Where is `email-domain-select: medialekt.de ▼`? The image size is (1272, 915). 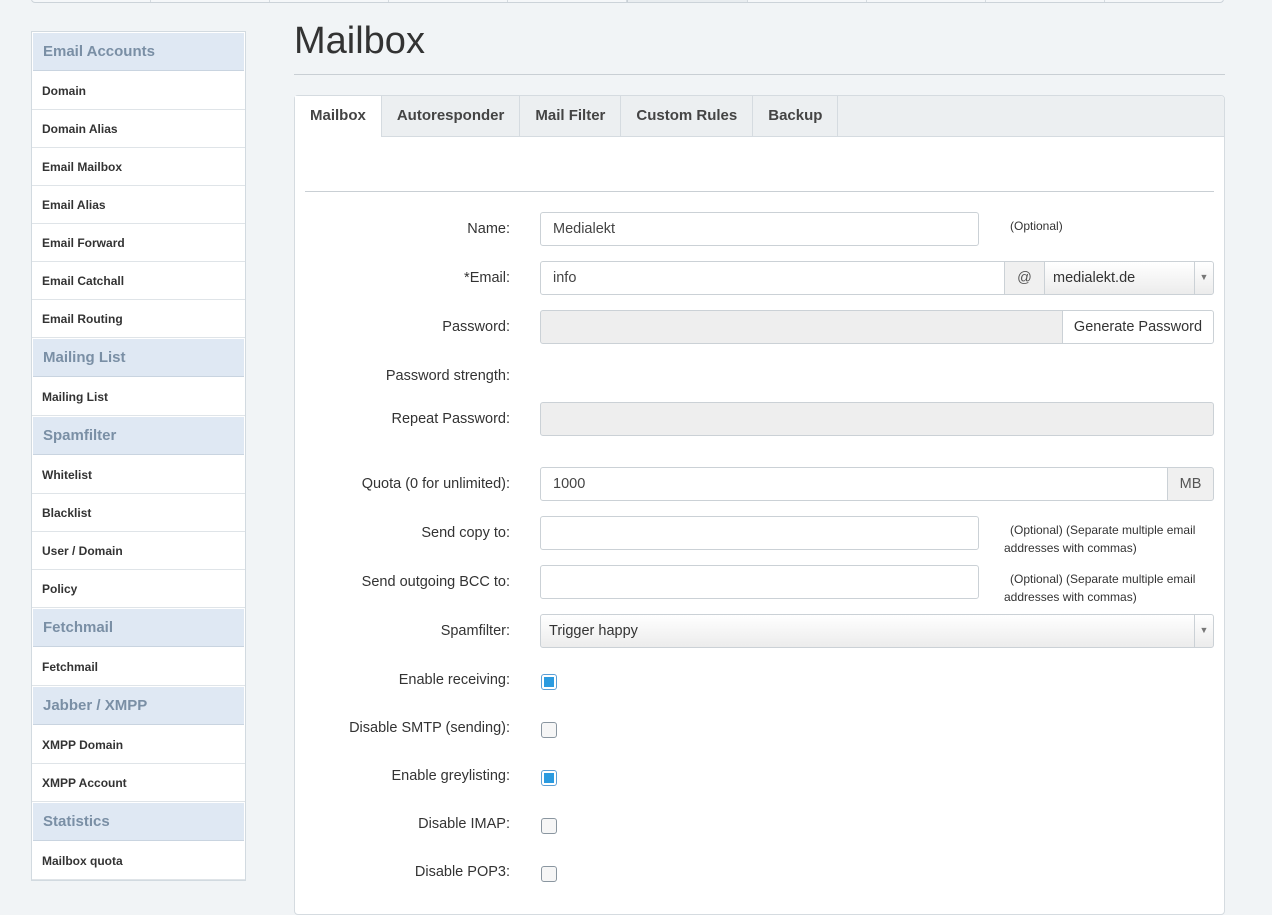
email-domain-select: medialekt.de ▼ is located at coordinates (1129, 278).